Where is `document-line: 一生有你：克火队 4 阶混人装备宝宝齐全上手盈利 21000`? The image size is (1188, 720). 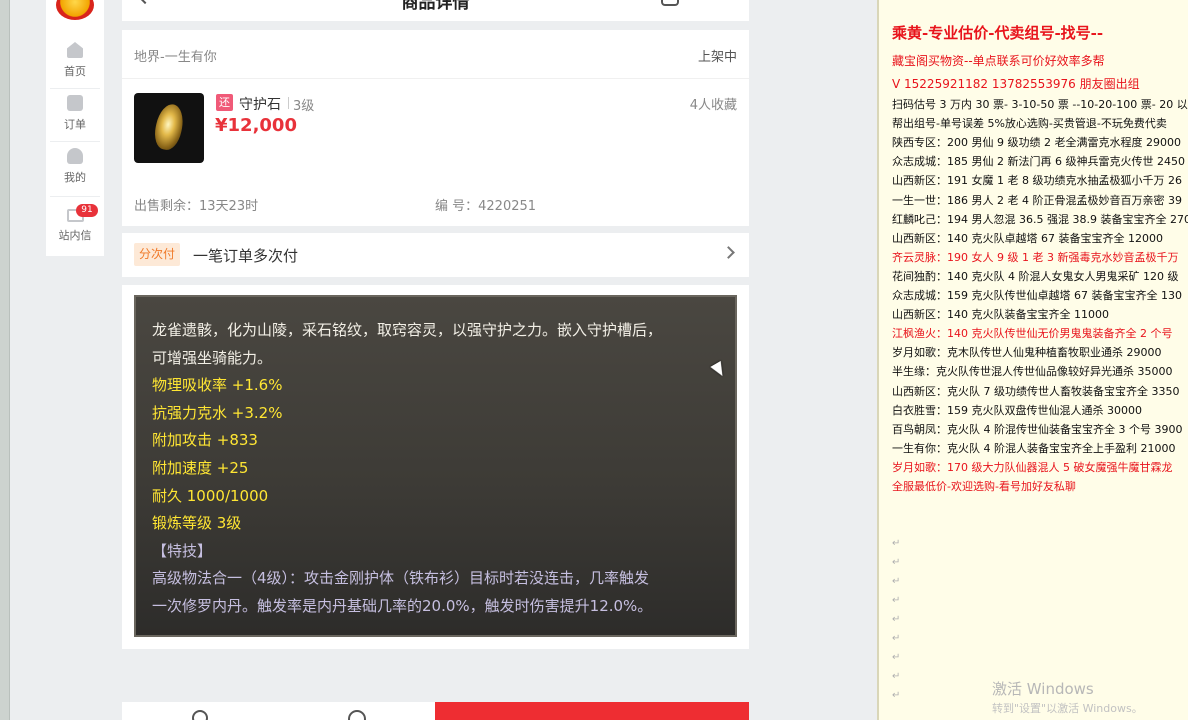
document-line: 一生有你：克火队 4 阶混人装备宝宝齐全上手盈利 21000 is located at coordinates (1034, 448).